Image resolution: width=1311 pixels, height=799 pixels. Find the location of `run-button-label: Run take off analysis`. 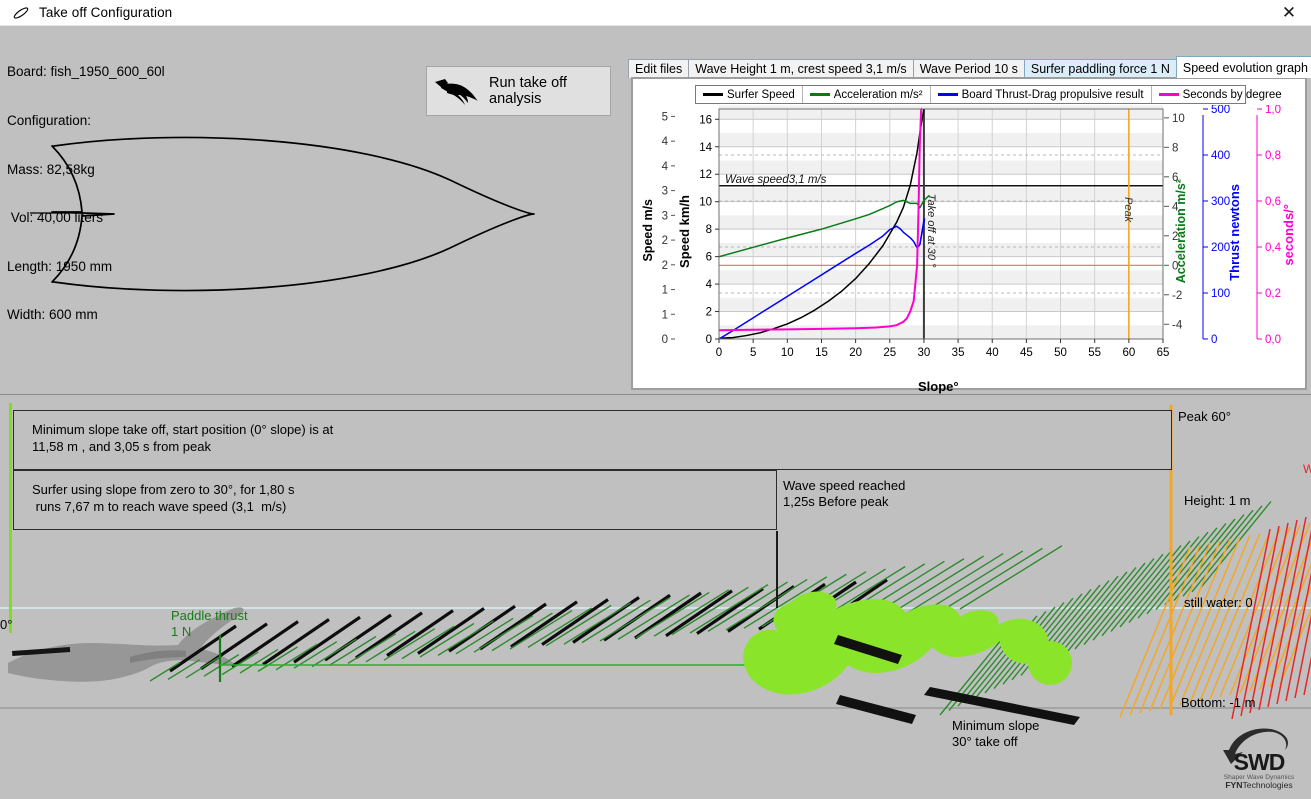

run-button-label: Run take off analysis is located at coordinates (528, 91).